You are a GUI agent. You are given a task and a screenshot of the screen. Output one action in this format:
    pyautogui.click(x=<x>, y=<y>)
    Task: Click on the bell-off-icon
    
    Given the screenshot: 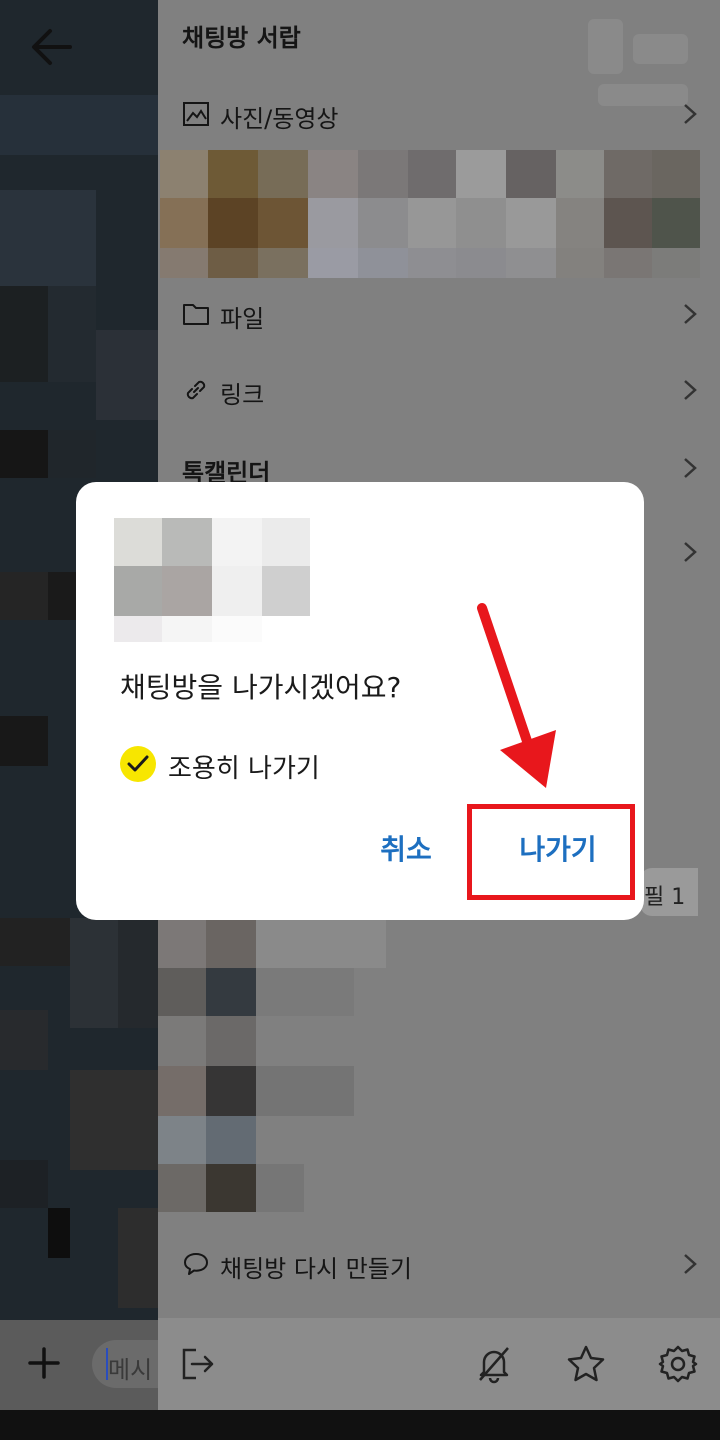 What is the action you would take?
    pyautogui.click(x=494, y=1364)
    